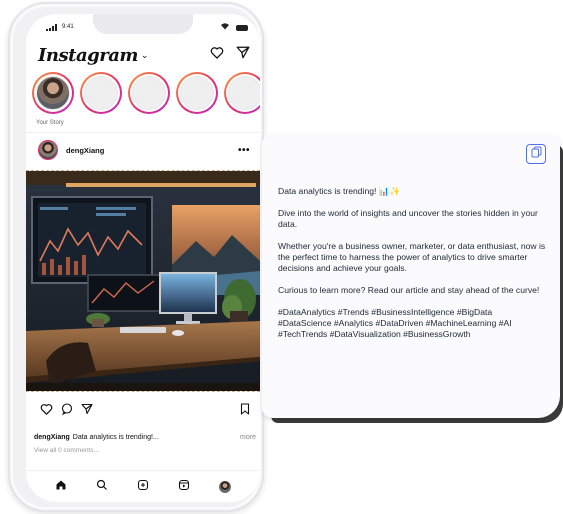 The width and height of the screenshot is (563, 514). What do you see at coordinates (102, 487) in the screenshot?
I see `search-icon` at bounding box center [102, 487].